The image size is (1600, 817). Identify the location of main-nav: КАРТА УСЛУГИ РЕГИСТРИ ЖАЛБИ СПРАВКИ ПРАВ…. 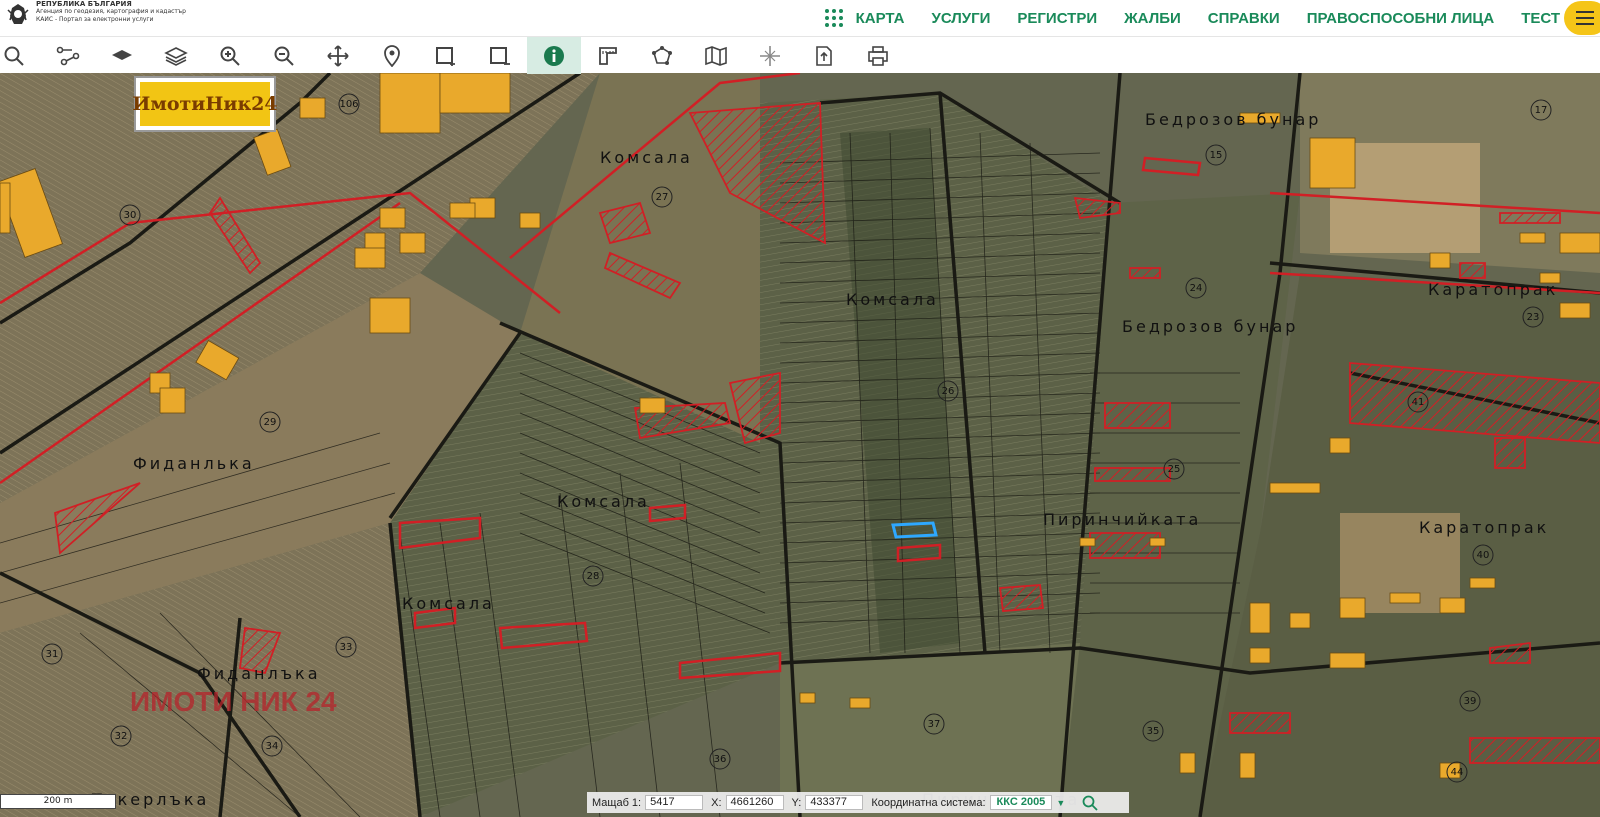
(1192, 18).